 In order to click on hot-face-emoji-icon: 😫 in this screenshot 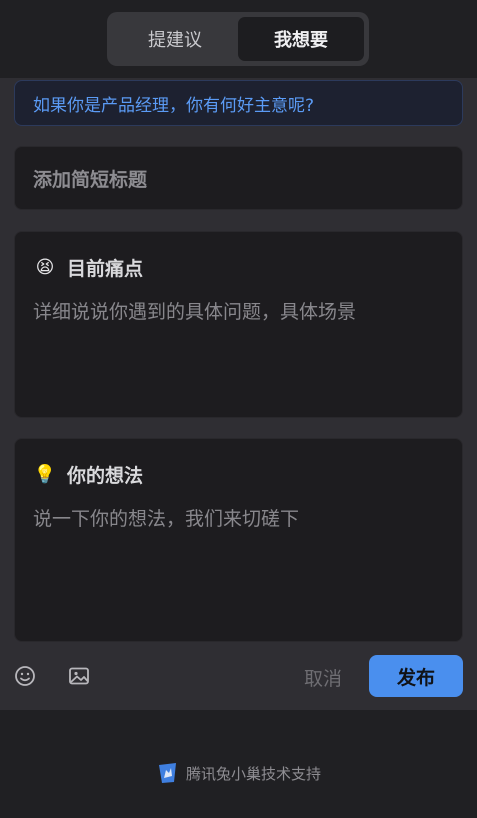, I will do `click(45, 267)`.